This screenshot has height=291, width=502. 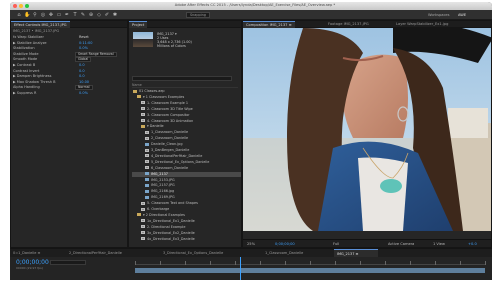 I want to click on project-item-label: 3_DanBergen_Danielle, so click(x=170, y=150).